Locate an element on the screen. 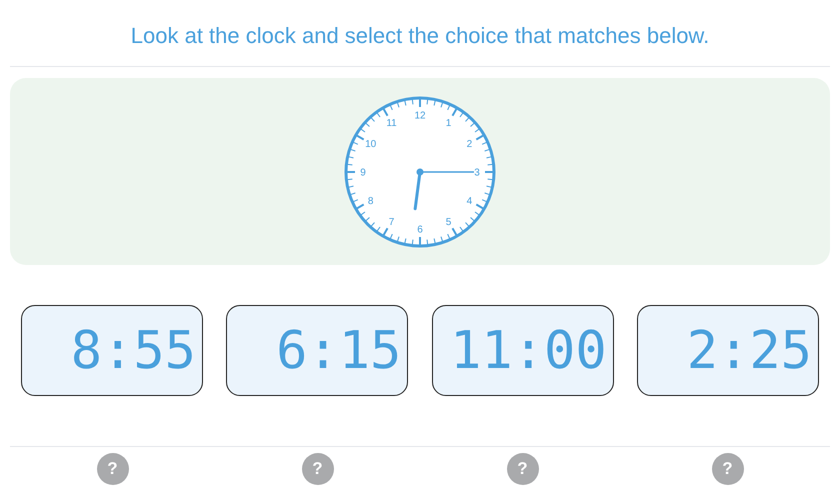 This screenshot has width=840, height=501. clock-number: 12 is located at coordinates (420, 115).